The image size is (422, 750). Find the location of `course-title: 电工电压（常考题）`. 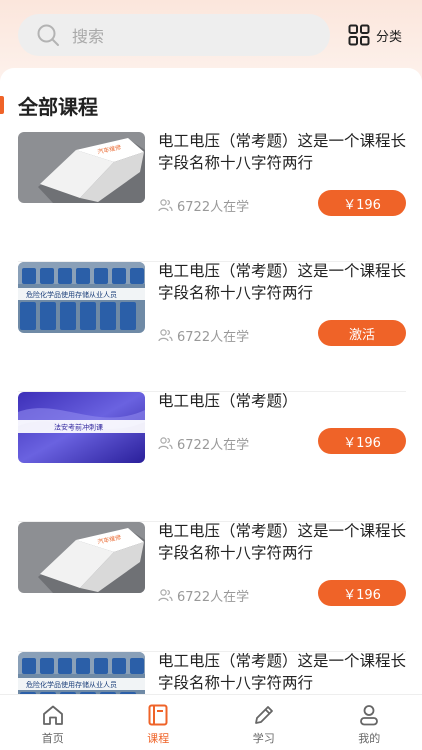

course-title: 电工电压（常考题） is located at coordinates (228, 401).